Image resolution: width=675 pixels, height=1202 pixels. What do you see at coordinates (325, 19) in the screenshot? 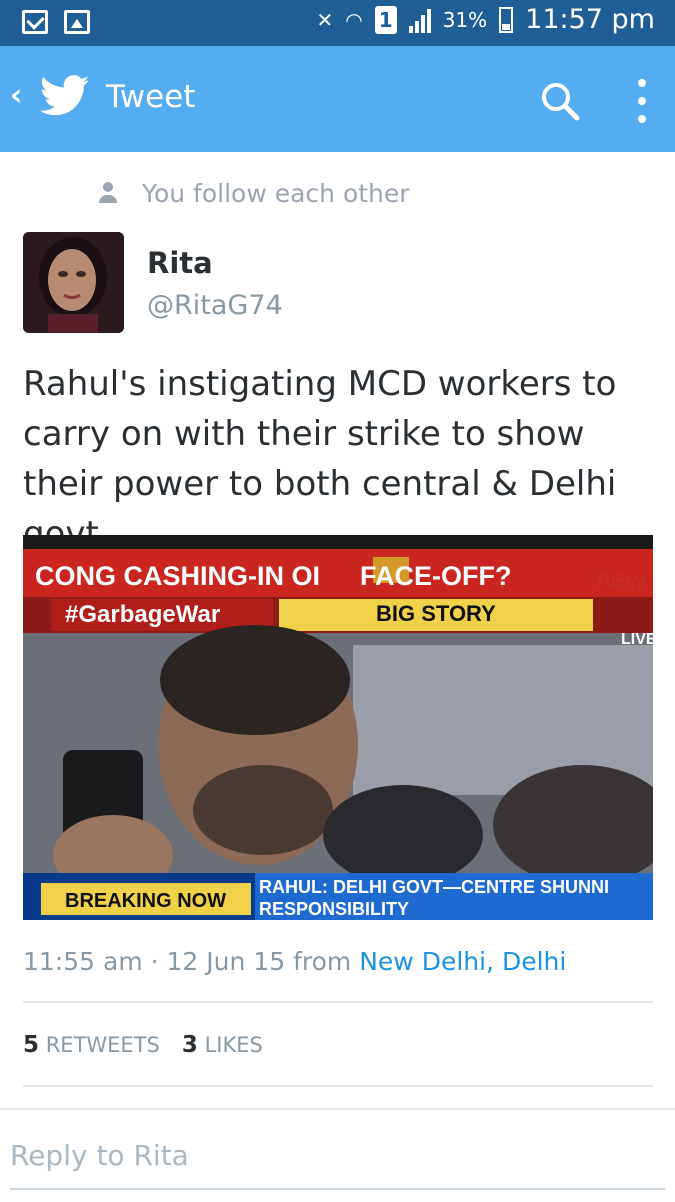
I see `mute-icon: ✕` at bounding box center [325, 19].